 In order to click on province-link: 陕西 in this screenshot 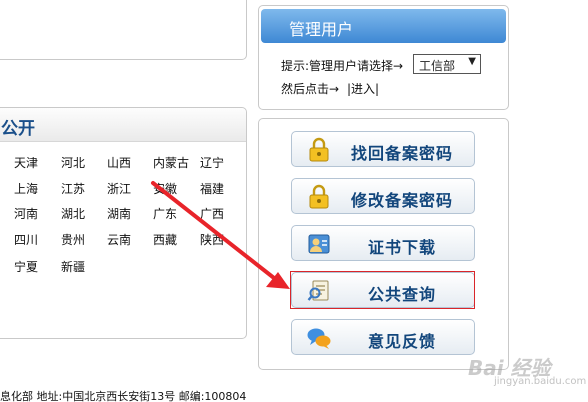, I will do `click(212, 239)`.